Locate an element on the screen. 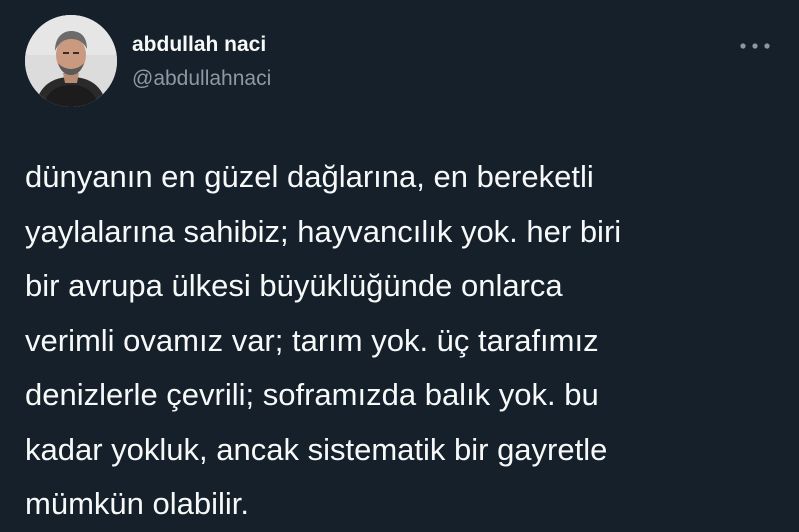 Image resolution: width=799 pixels, height=532 pixels. more-horizontal-icon is located at coordinates (755, 46).